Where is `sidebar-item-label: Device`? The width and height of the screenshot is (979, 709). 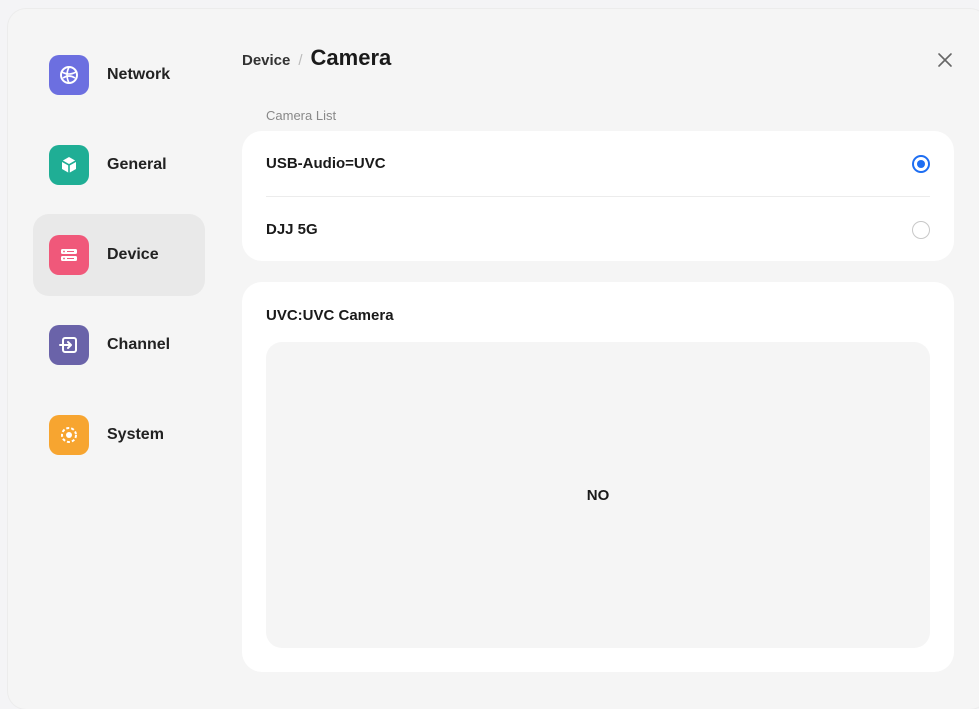 sidebar-item-label: Device is located at coordinates (133, 254).